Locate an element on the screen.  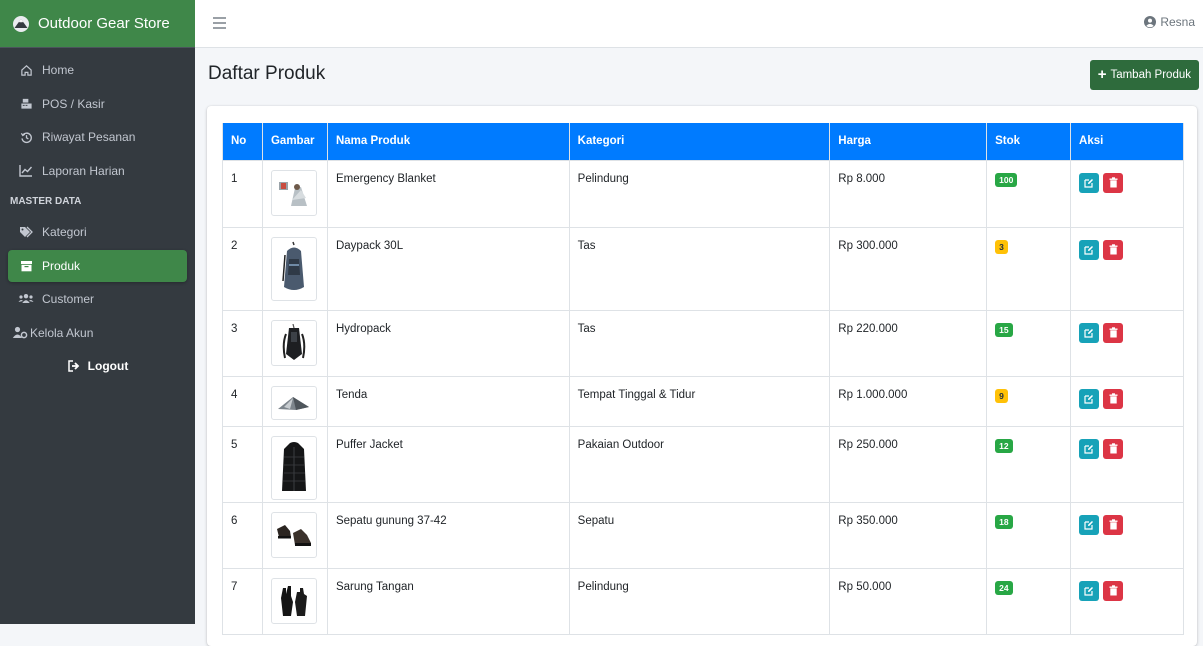
plus-icon: + is located at coordinates (1102, 74).